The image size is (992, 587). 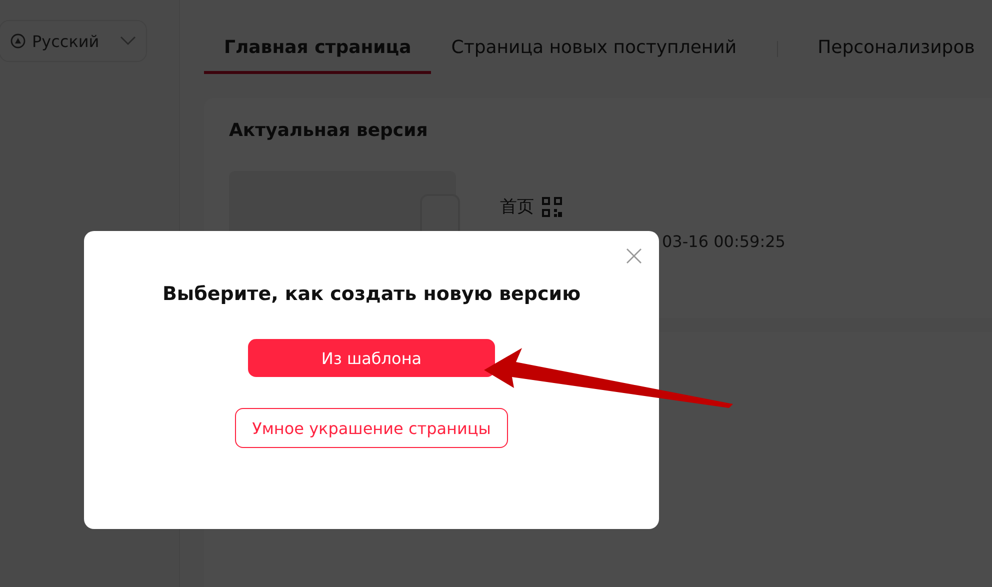 What do you see at coordinates (634, 256) in the screenshot?
I see `close-icon` at bounding box center [634, 256].